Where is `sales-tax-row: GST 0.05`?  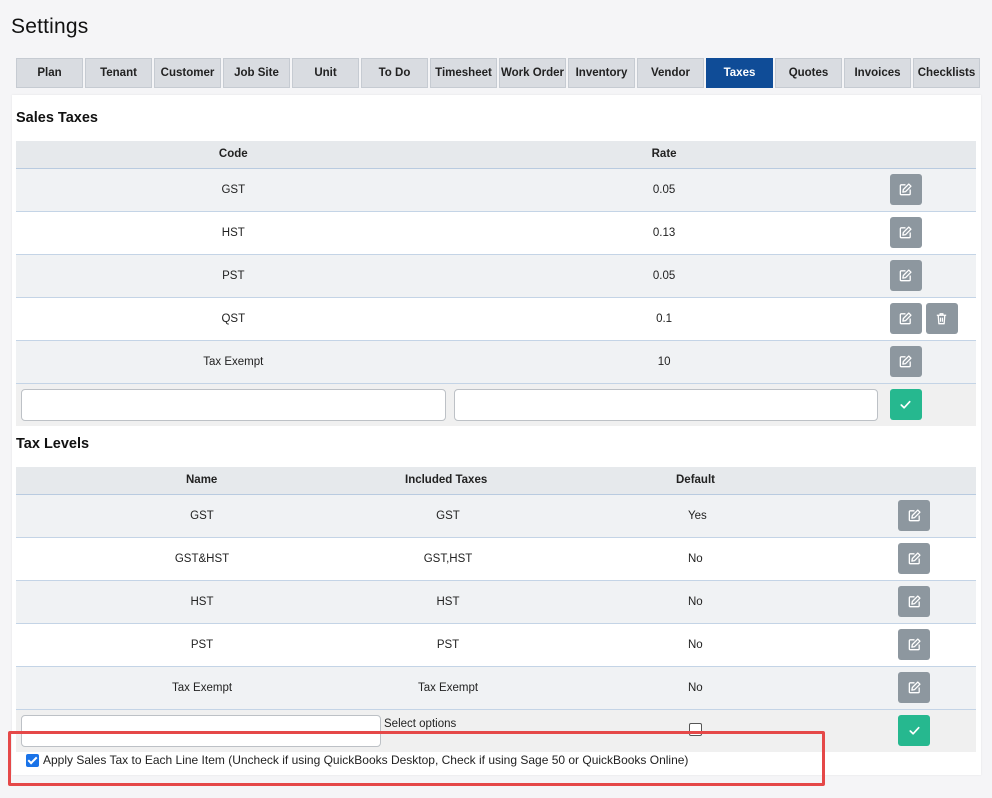
sales-tax-row: GST 0.05 is located at coordinates (496, 190).